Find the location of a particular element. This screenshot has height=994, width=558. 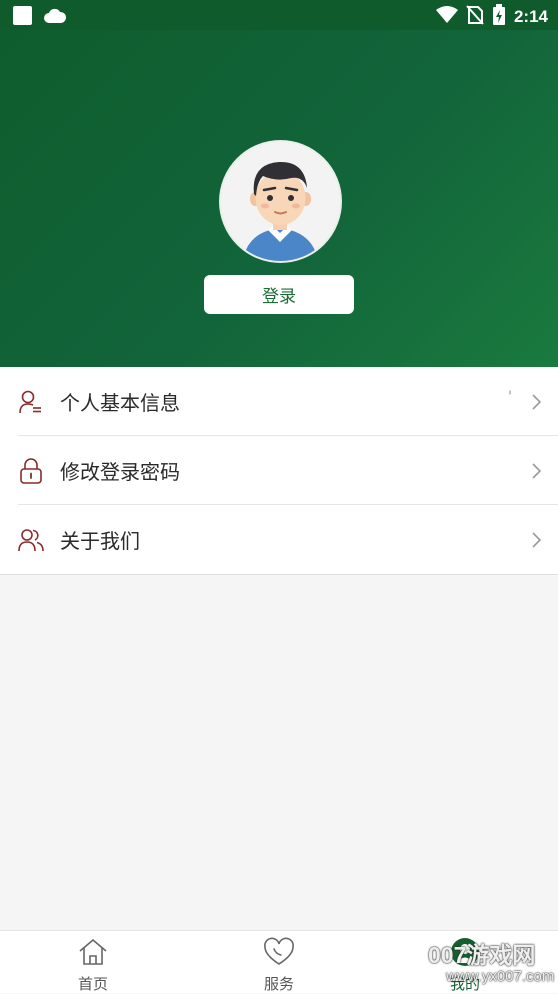

watermark: 007游戏网 www.yx007.com is located at coordinates (490, 963).